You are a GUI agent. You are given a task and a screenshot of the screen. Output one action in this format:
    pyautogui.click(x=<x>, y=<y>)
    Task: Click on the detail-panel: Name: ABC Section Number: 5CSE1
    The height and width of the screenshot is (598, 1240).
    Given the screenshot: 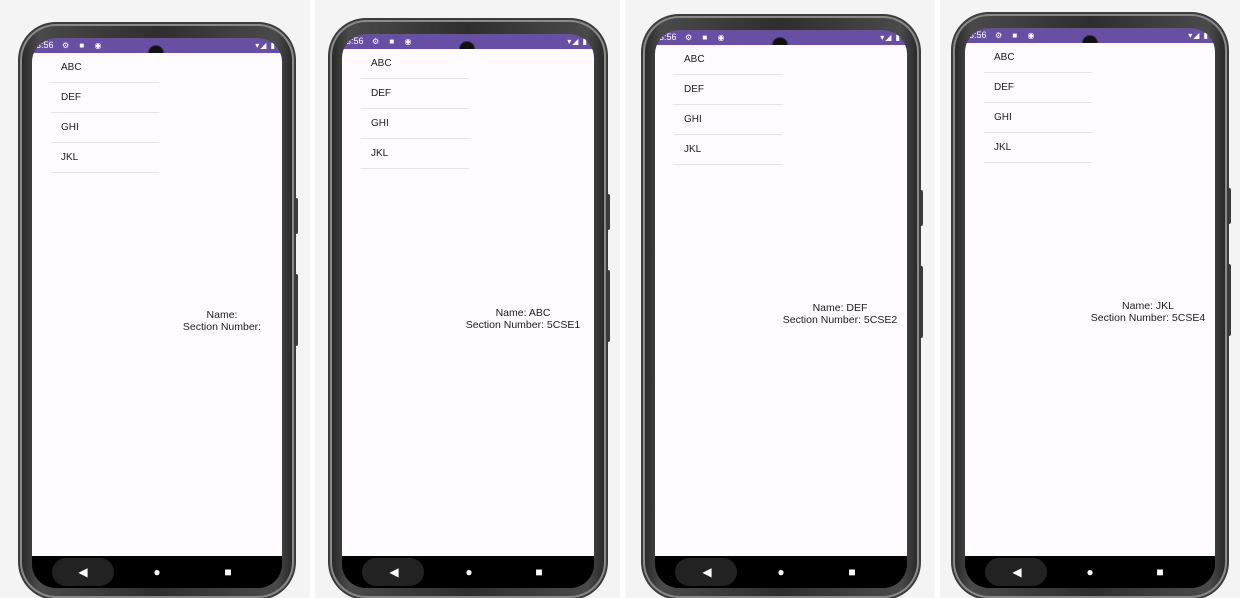 What is the action you would take?
    pyautogui.click(x=513, y=319)
    